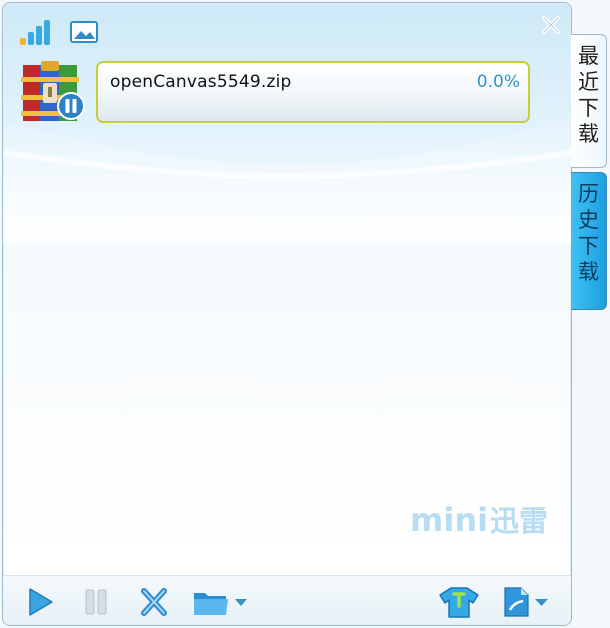  What do you see at coordinates (519, 521) in the screenshot?
I see `logo-suffix: 迅雷` at bounding box center [519, 521].